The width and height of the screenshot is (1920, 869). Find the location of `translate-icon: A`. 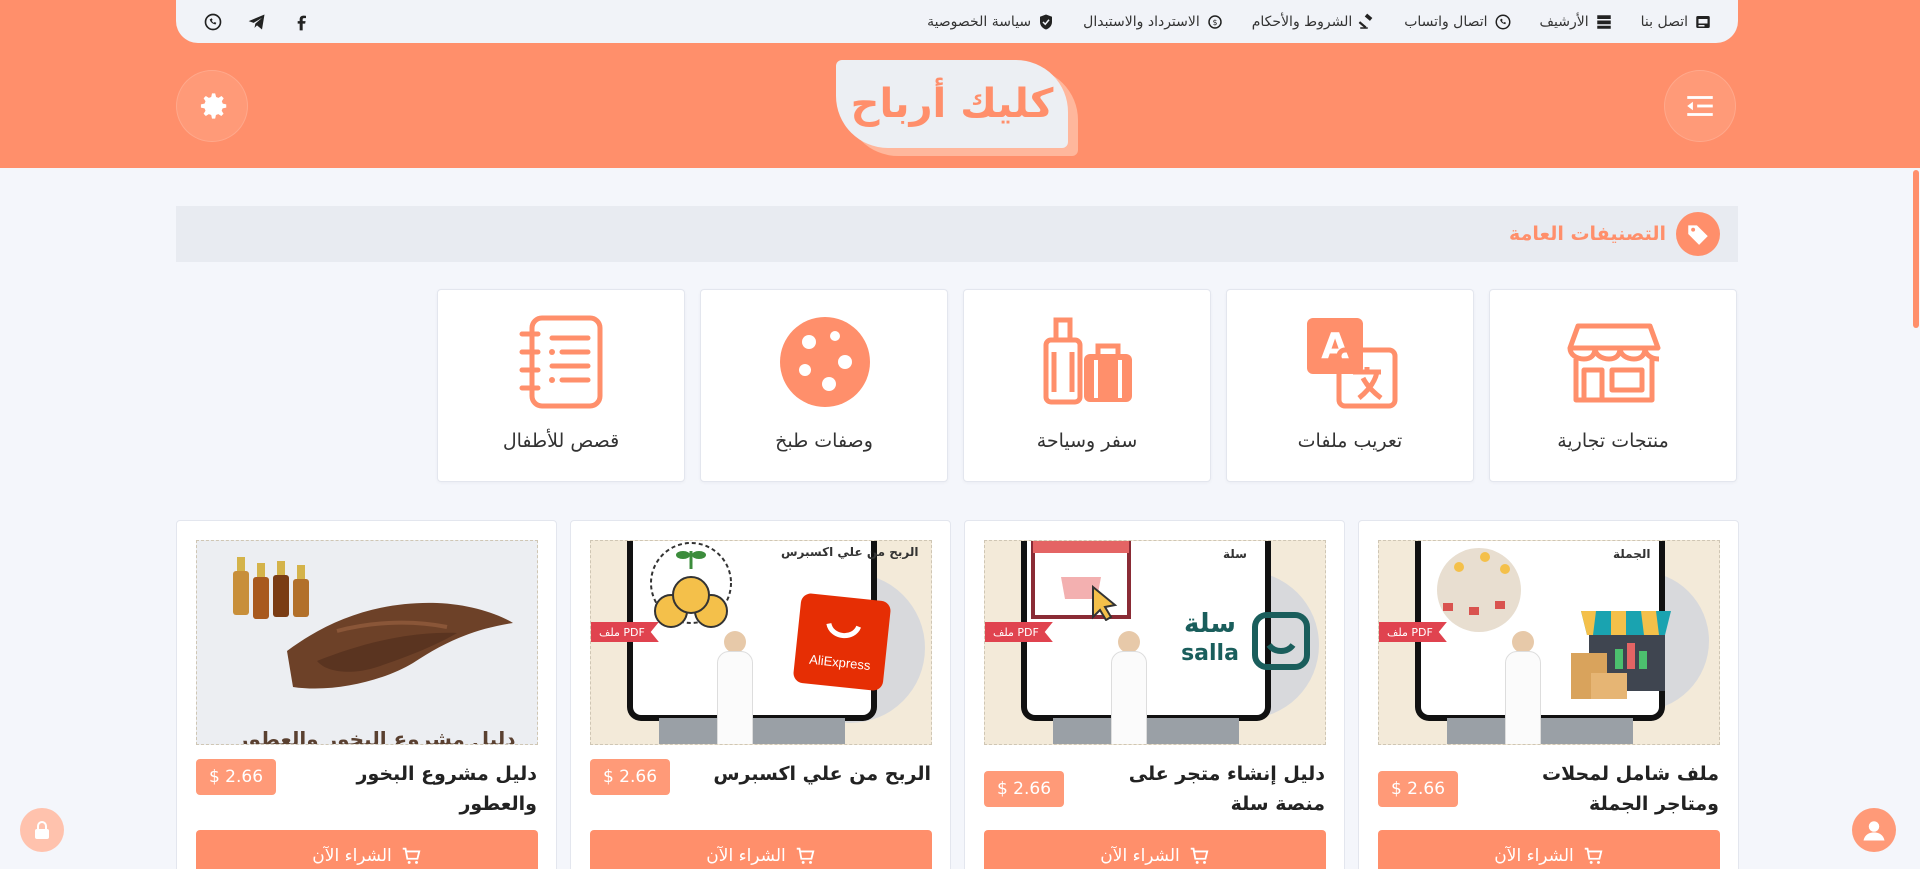

translate-icon: A is located at coordinates (1352, 363).